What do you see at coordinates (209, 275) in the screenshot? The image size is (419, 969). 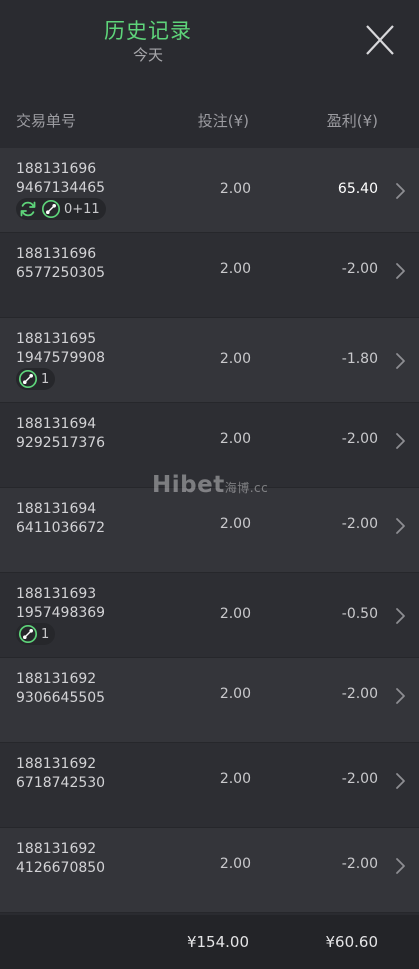 I see `bet-row: 188131696 6577250305 2.00 -2.00` at bounding box center [209, 275].